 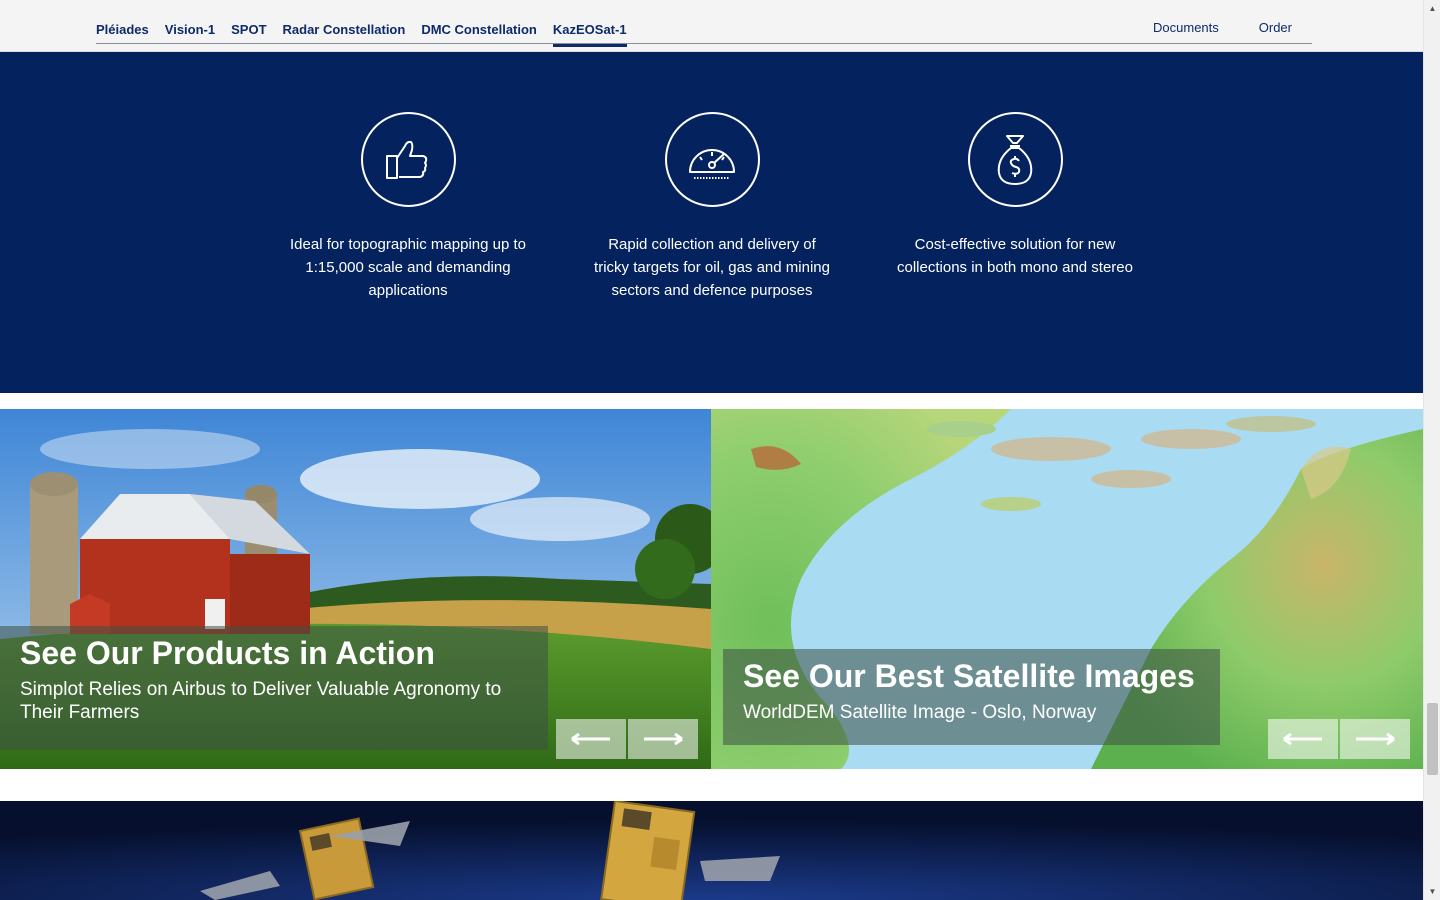 What do you see at coordinates (712, 159) in the screenshot?
I see `speedometer-icon` at bounding box center [712, 159].